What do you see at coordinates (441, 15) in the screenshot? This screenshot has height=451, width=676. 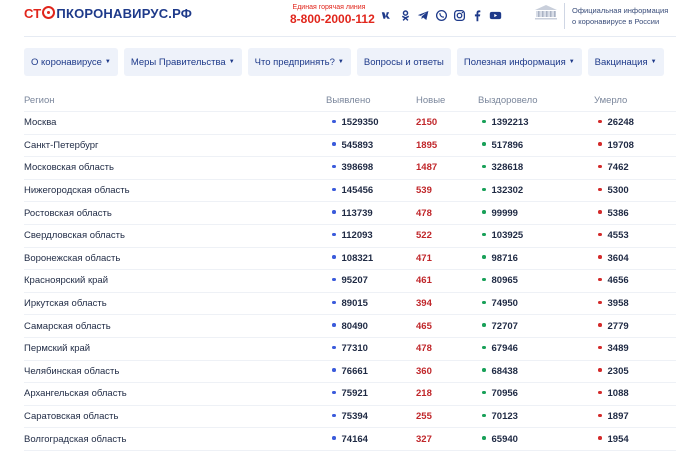 I see `viber-icon` at bounding box center [441, 15].